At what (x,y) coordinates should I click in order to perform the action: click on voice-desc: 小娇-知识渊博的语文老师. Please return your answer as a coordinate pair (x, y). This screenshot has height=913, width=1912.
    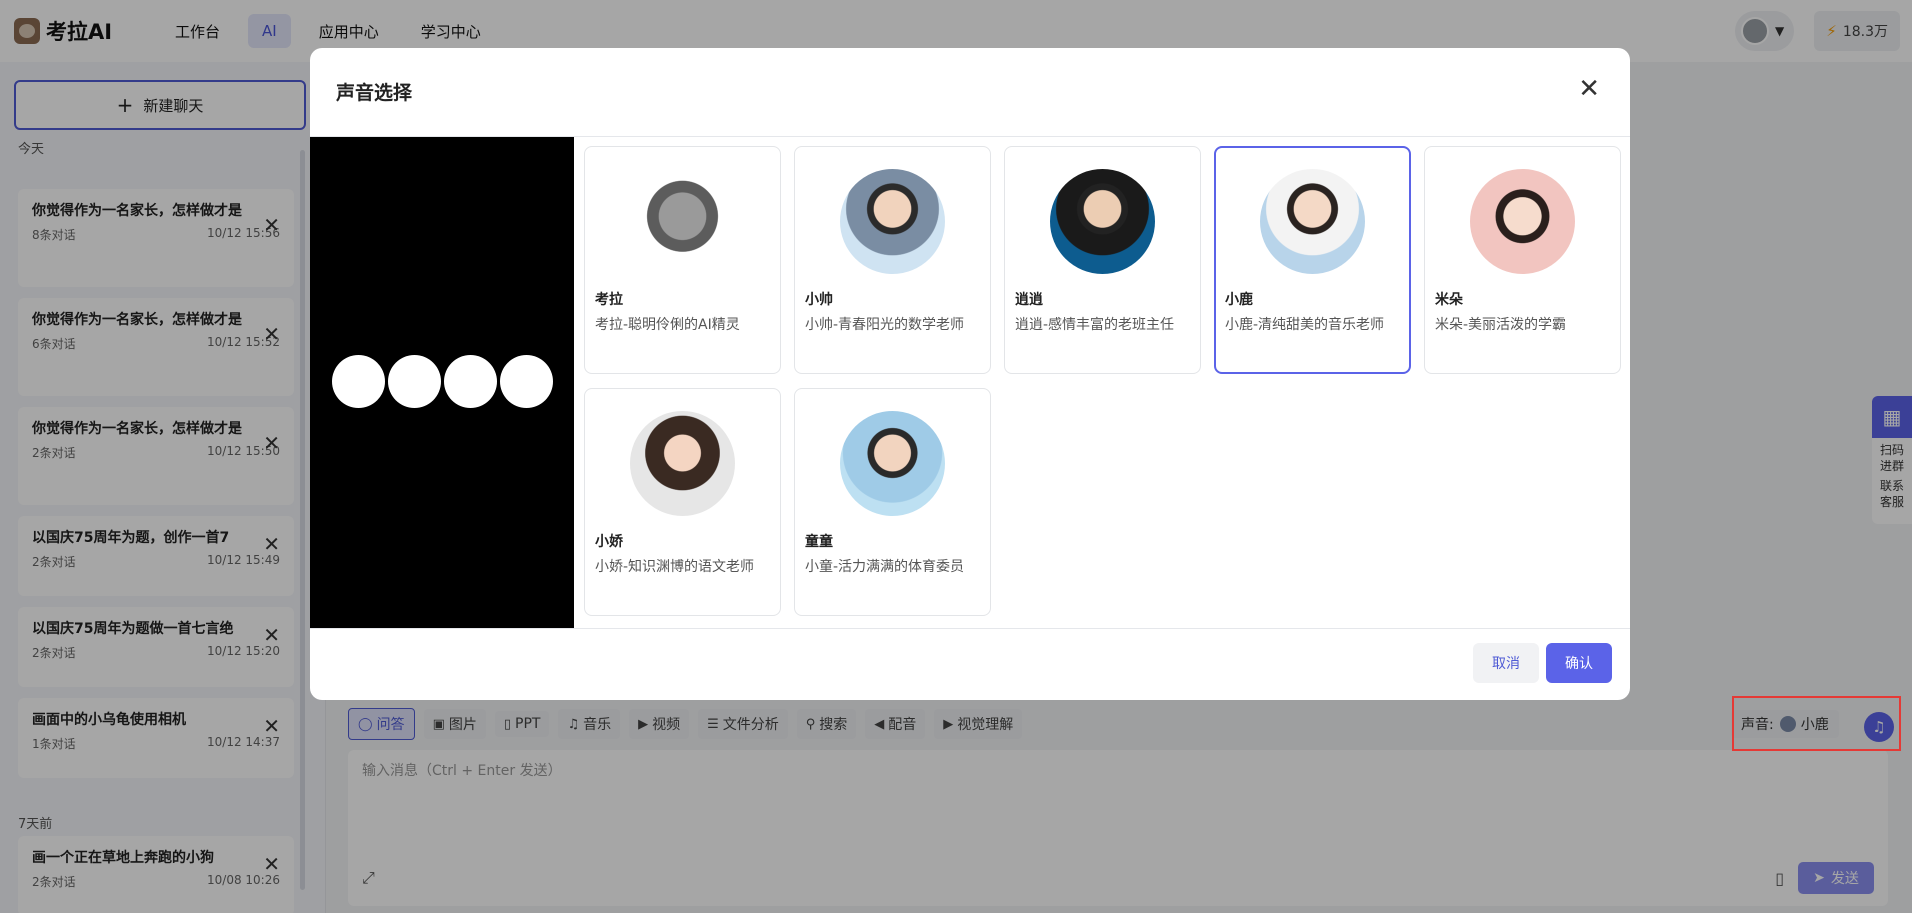
    Looking at the image, I should click on (675, 567).